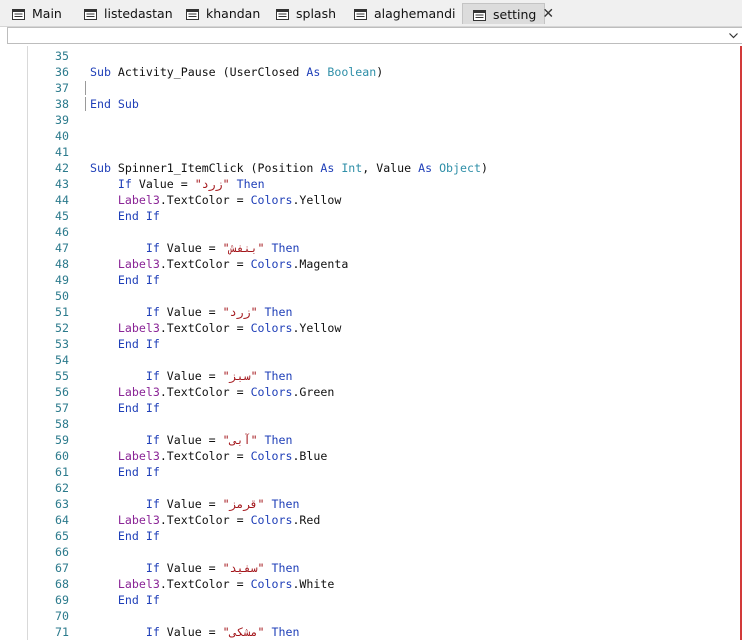 The width and height of the screenshot is (742, 640). Describe the element at coordinates (383, 104) in the screenshot. I see `code-line: 38 End Sub` at that location.